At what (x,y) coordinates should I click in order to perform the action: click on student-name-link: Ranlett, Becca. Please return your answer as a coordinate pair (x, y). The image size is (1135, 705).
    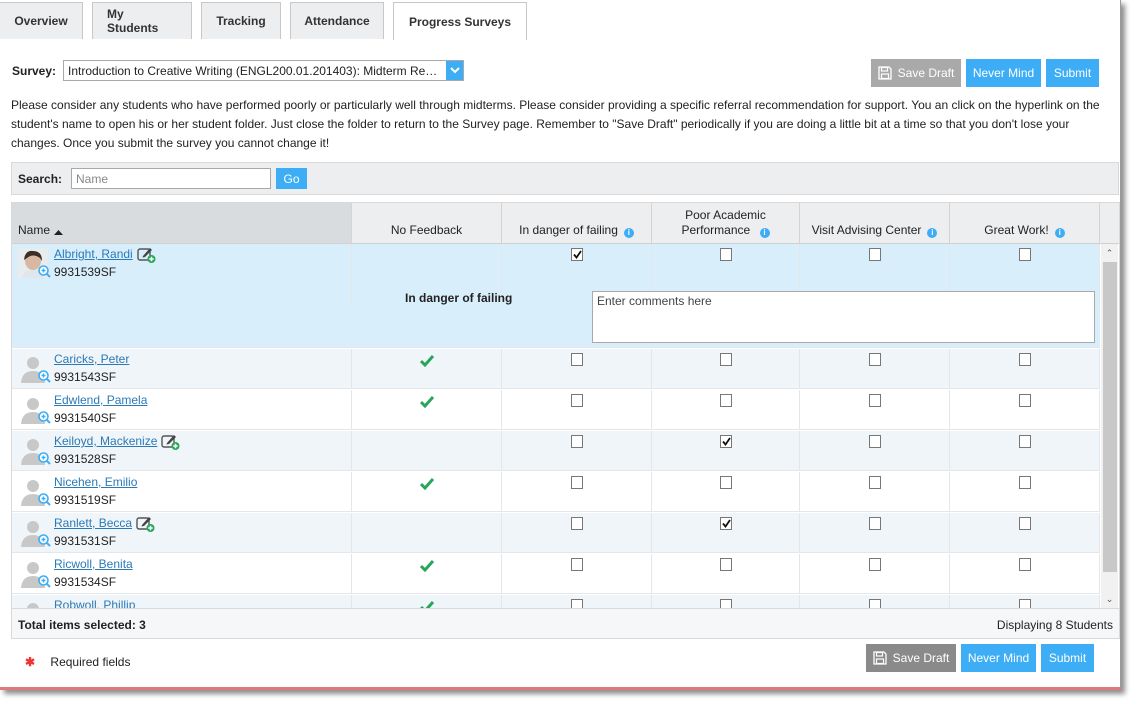
    Looking at the image, I should click on (93, 523).